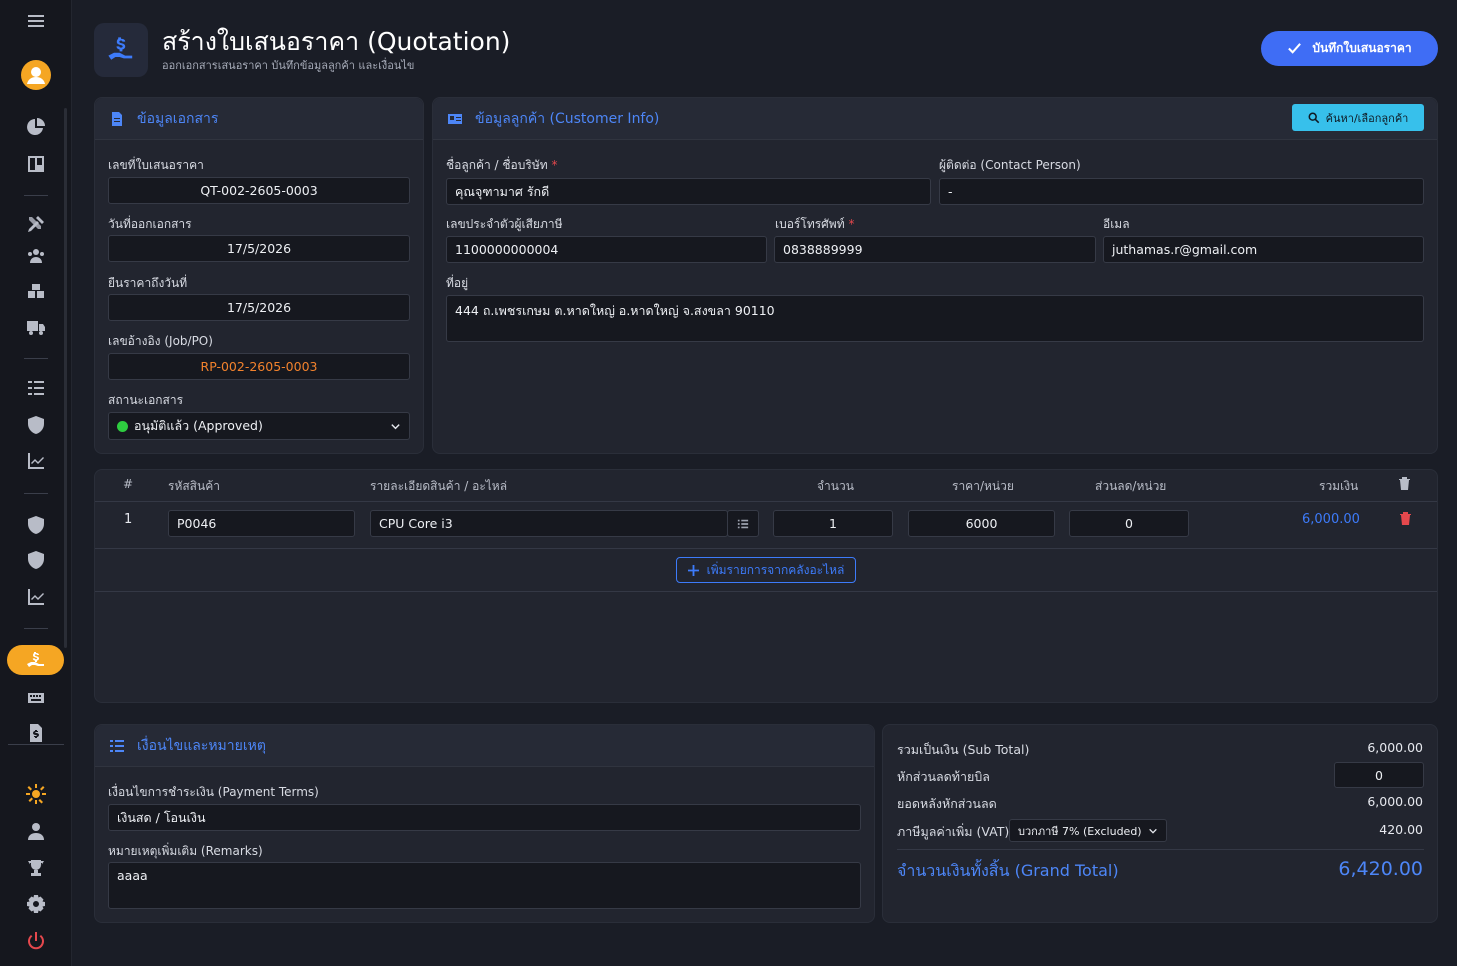  I want to click on users-icon, so click(36, 256).